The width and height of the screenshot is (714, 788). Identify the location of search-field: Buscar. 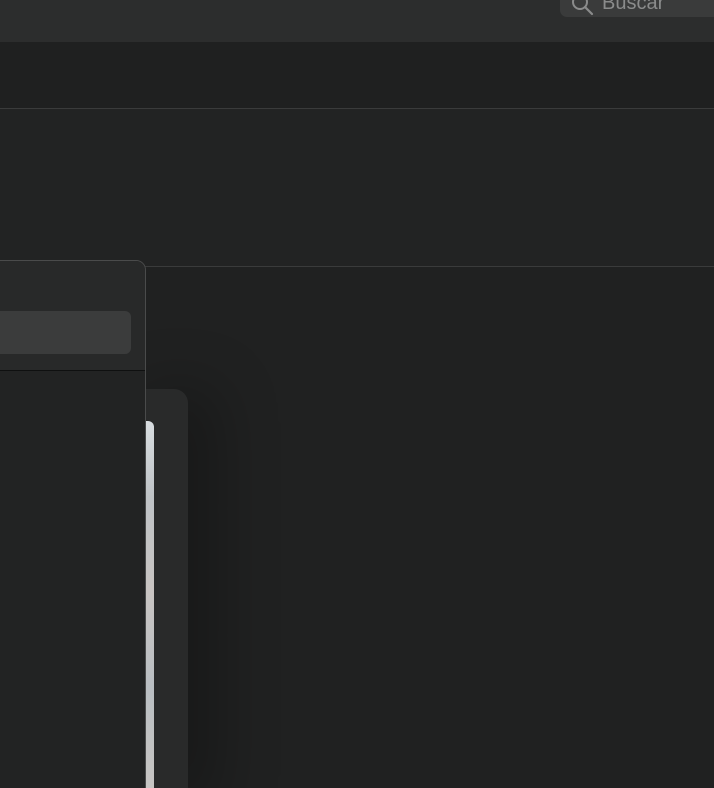
(637, 8).